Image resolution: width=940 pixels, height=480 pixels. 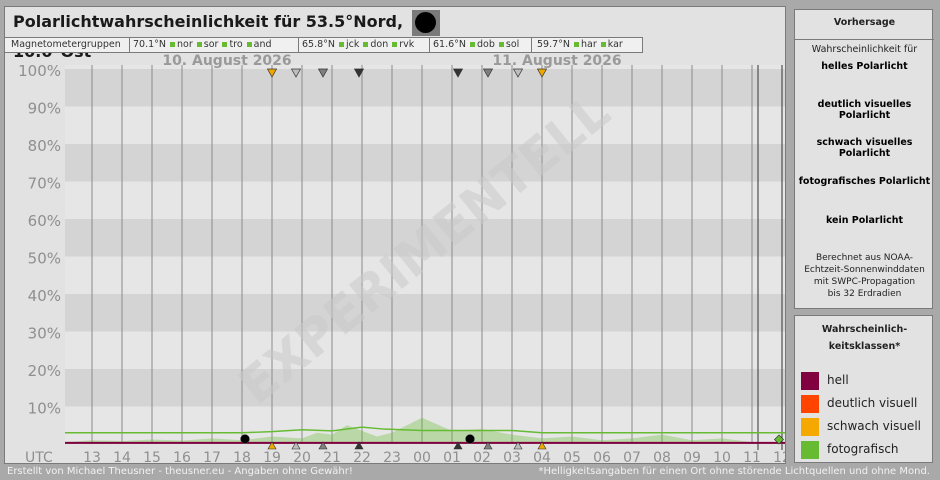 What do you see at coordinates (422, 456) in the screenshot?
I see `x-tick-label: 00` at bounding box center [422, 456].